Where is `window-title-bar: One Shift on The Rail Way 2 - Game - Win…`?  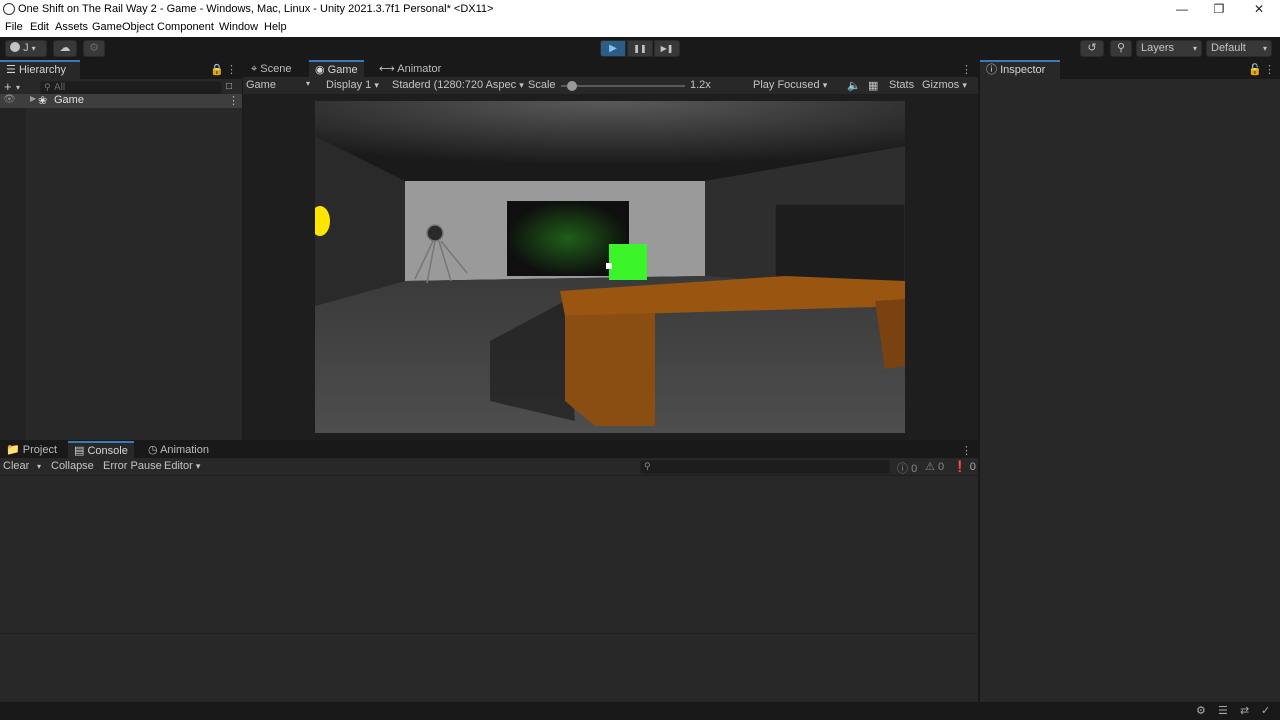
window-title-bar: One Shift on The Rail Way 2 - Game - Win… is located at coordinates (640, 9).